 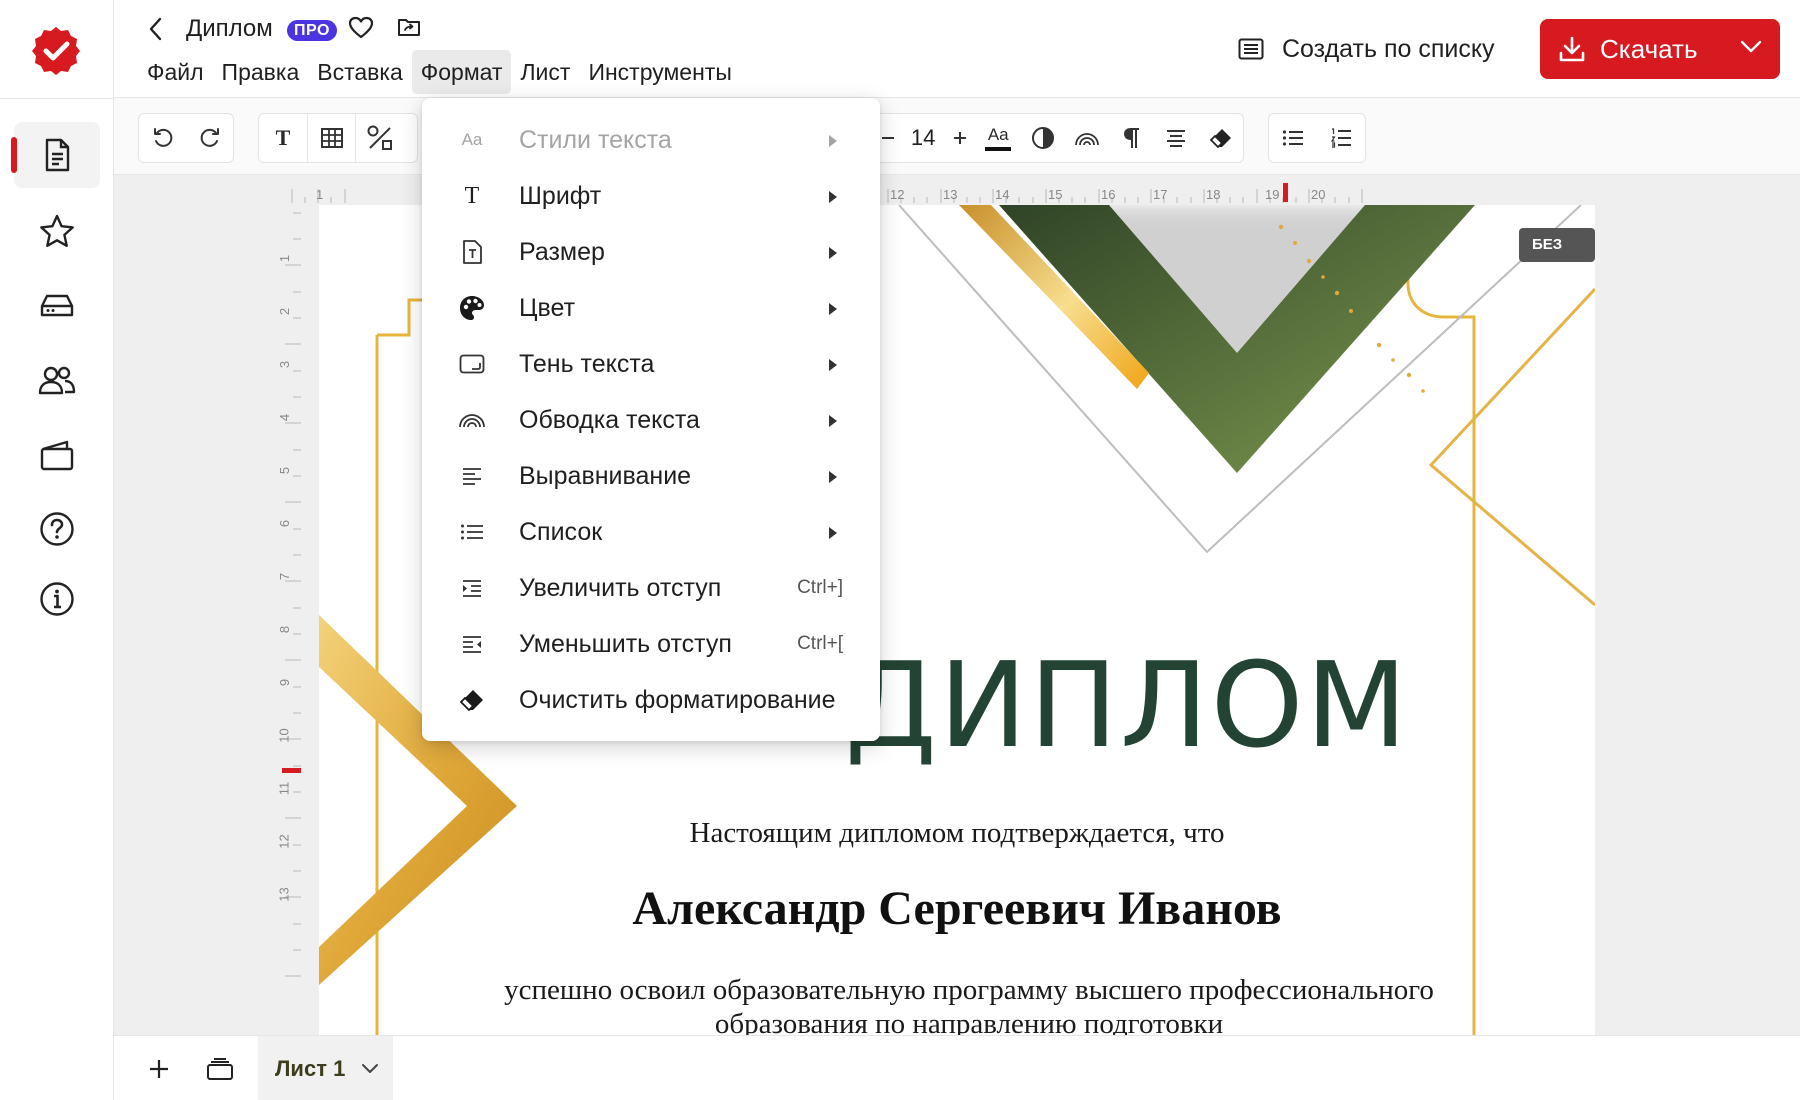 I want to click on undo-button, so click(x=162, y=138).